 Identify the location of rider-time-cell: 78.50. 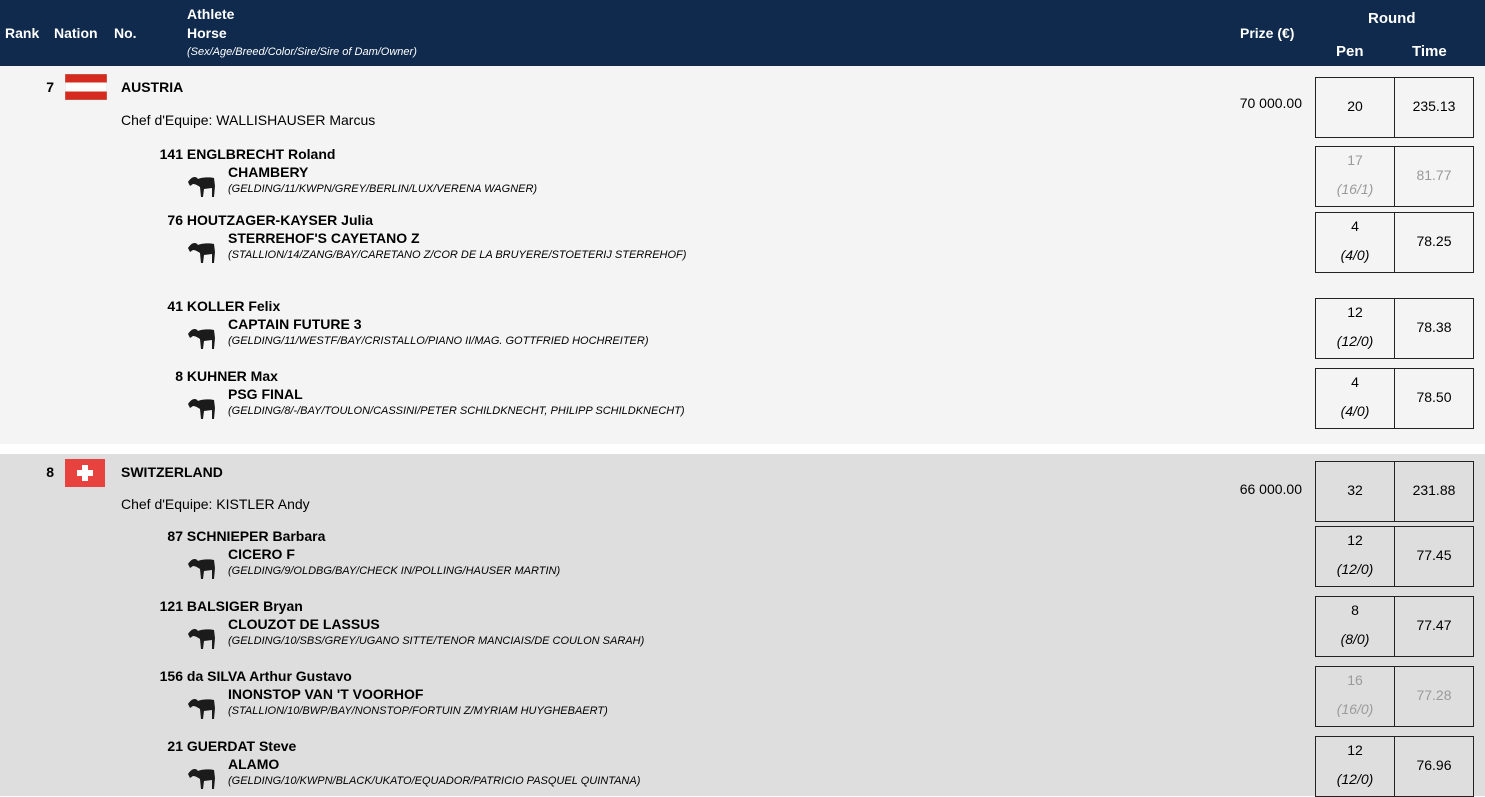
(1434, 398).